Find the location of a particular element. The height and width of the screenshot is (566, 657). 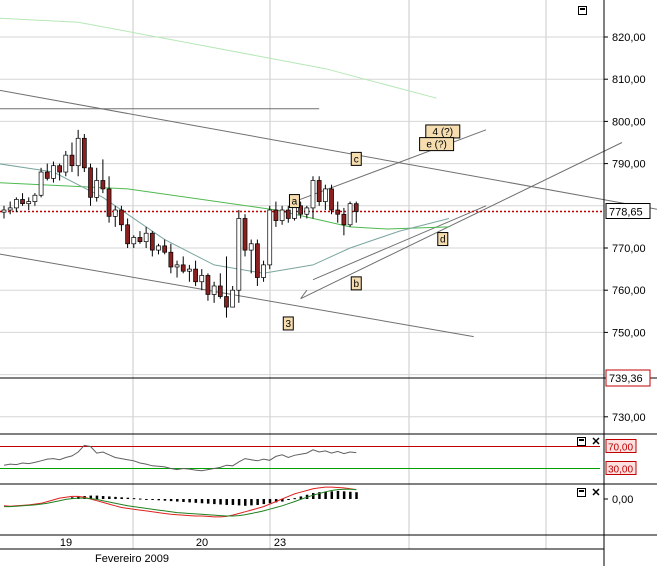

last-price-label: 778,65 is located at coordinates (626, 212).